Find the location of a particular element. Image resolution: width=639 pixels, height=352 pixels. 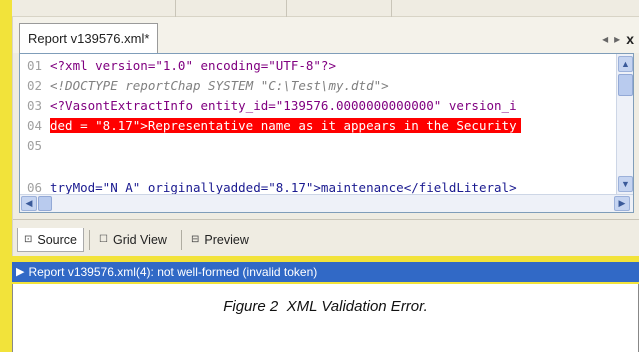

line-text: <?xml version="1.0" encoding="UTF-8"?> is located at coordinates (193, 65).